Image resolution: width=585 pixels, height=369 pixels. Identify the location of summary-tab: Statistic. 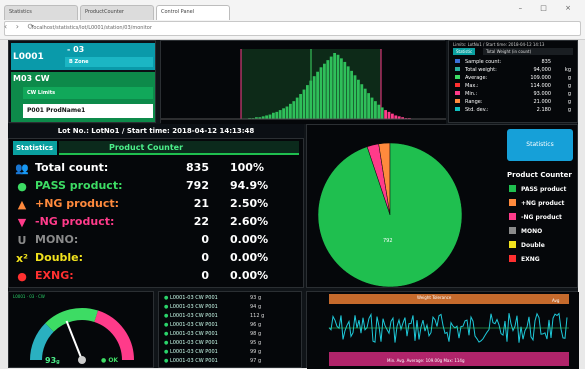
(464, 51).